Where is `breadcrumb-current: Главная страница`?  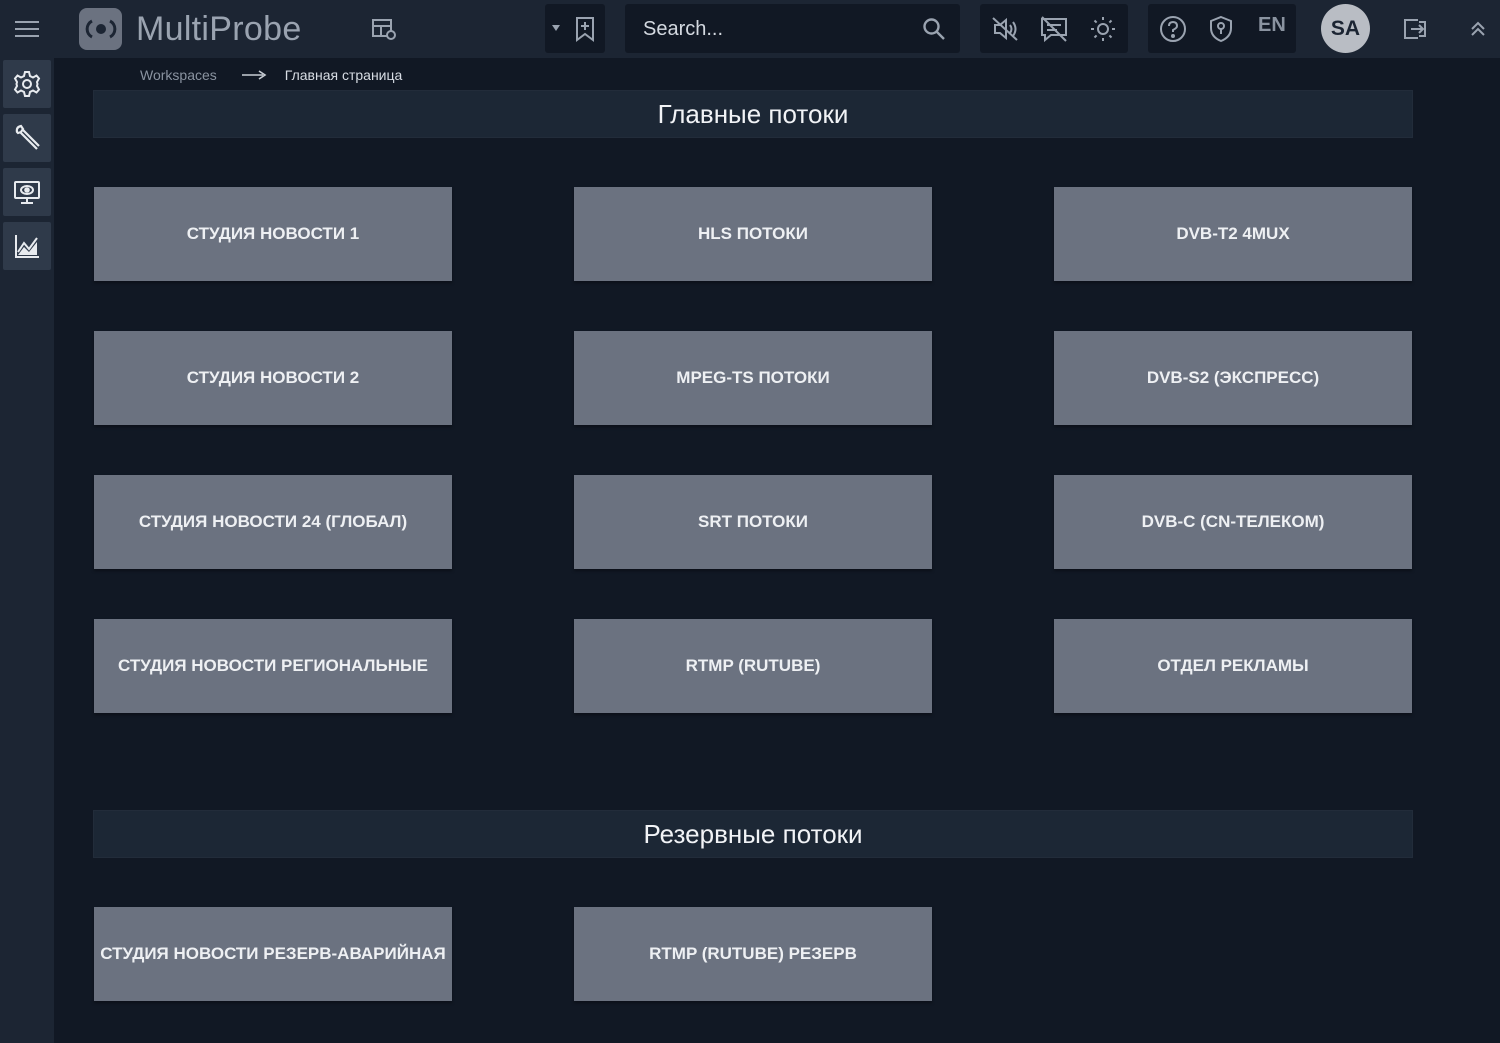
breadcrumb-current: Главная страница is located at coordinates (343, 75).